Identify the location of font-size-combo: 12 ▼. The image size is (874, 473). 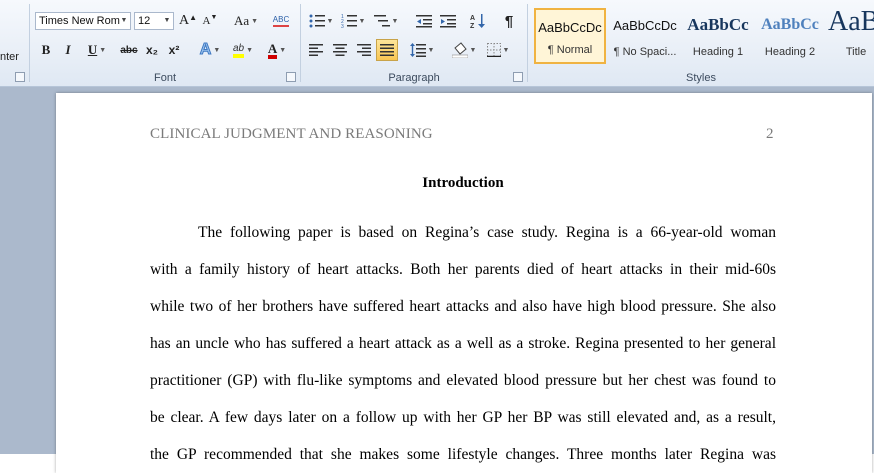
(154, 21).